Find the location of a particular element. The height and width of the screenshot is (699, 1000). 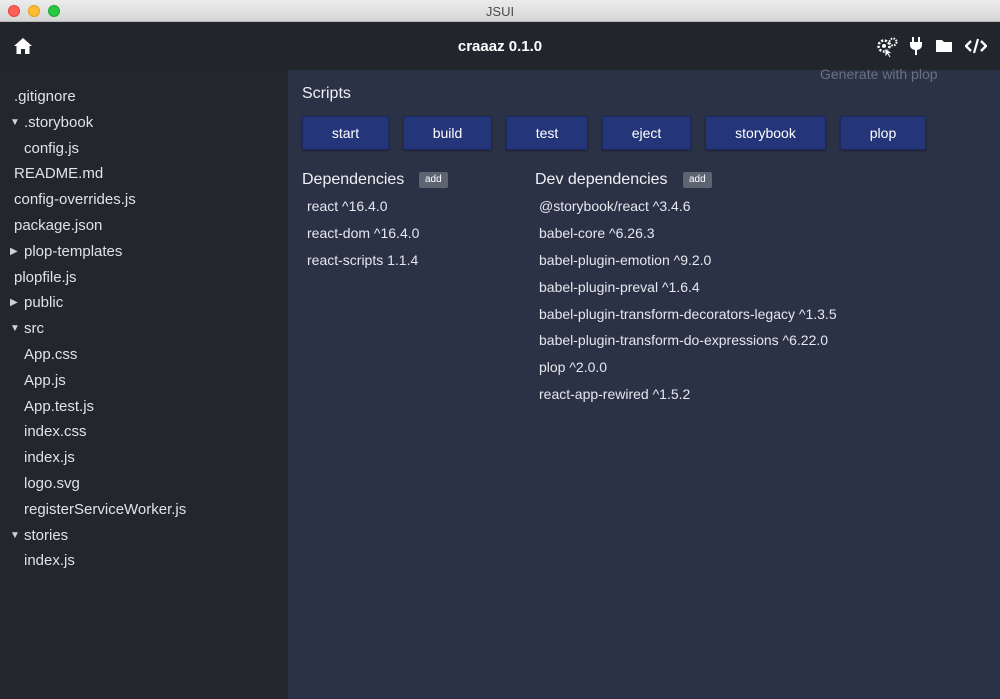

tree-folder: ▼ src is located at coordinates (144, 331).